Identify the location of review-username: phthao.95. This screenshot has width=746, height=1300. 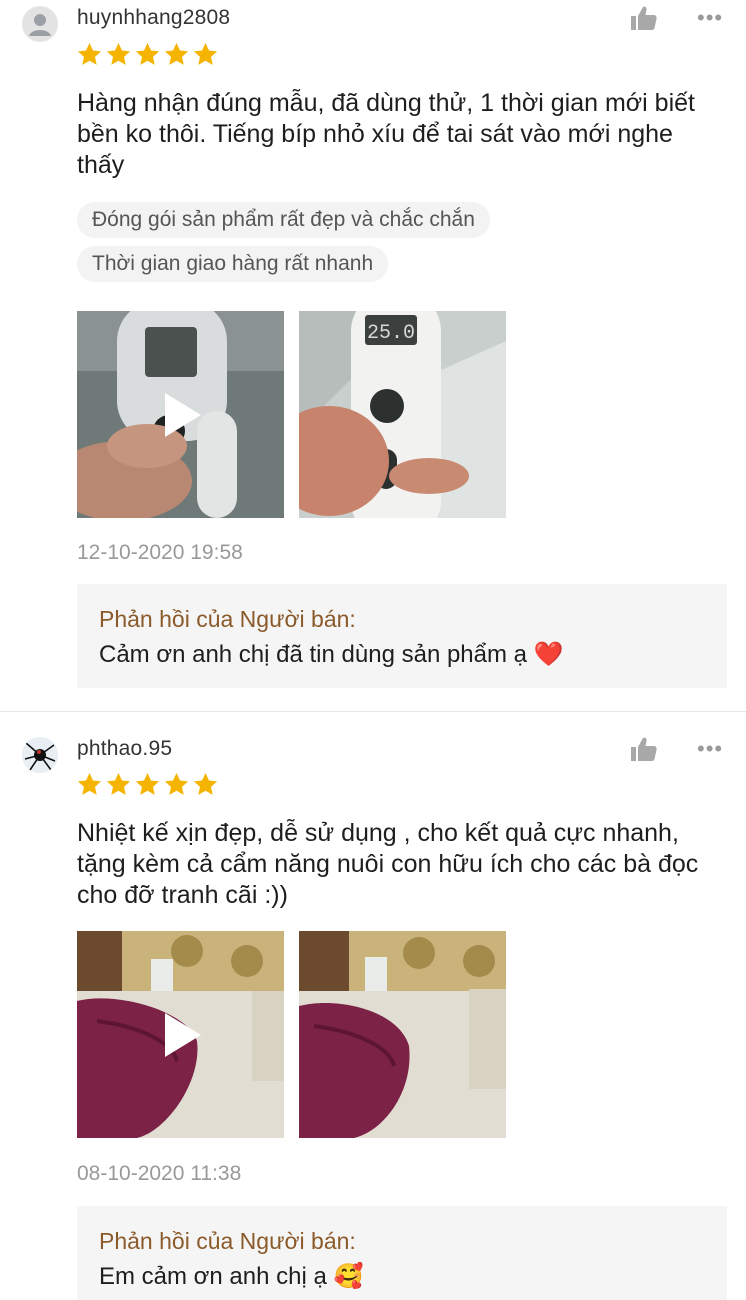
(124, 749).